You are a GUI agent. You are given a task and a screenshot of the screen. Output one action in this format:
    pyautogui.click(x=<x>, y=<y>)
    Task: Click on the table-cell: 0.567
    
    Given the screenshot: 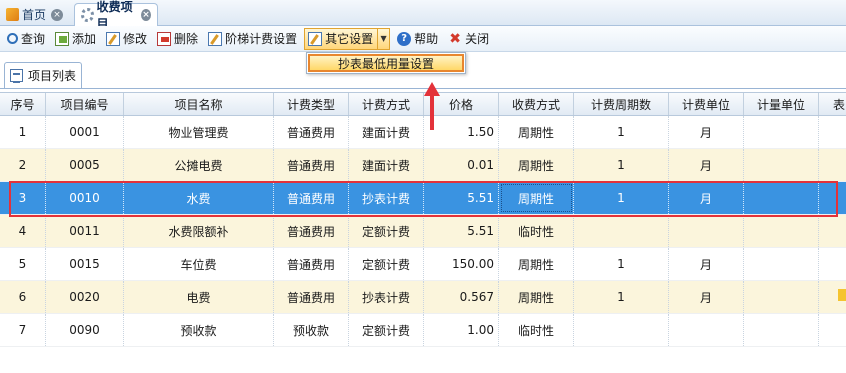 What is the action you would take?
    pyautogui.click(x=461, y=297)
    